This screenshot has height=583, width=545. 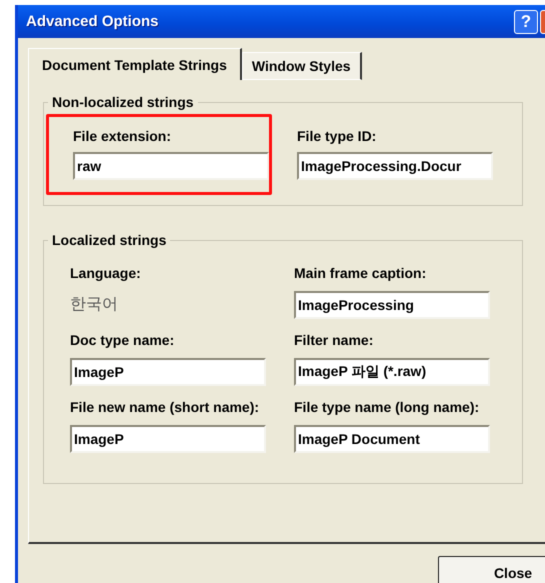 I want to click on field-label: File type ID:, so click(x=337, y=136).